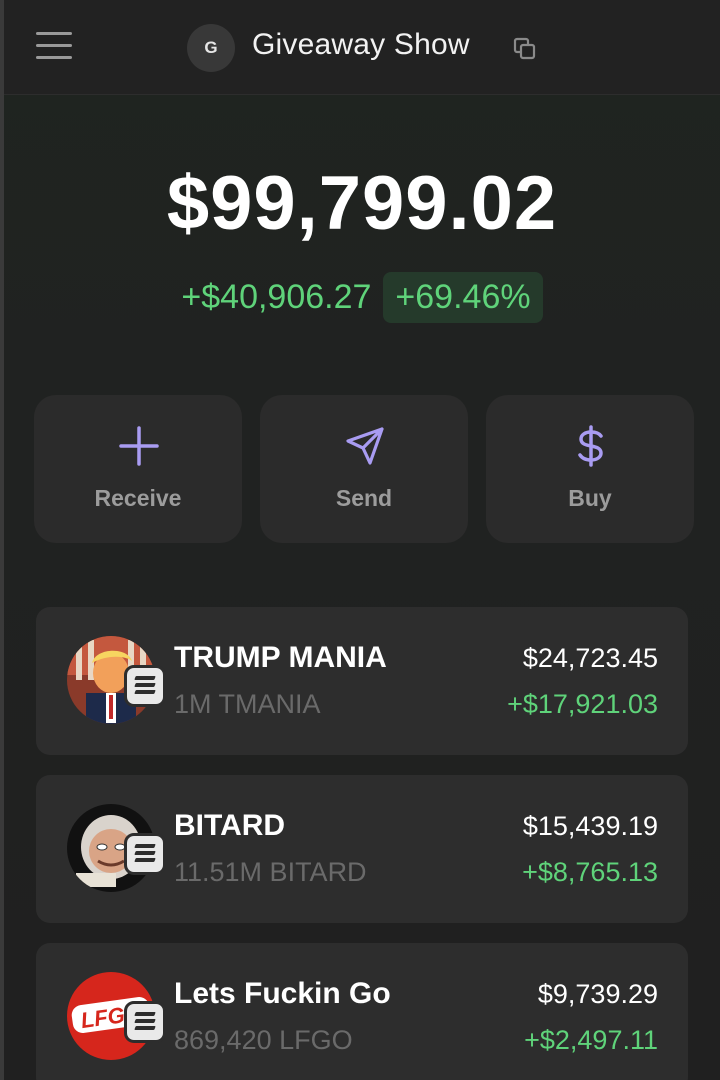 This screenshot has width=720, height=1080. Describe the element at coordinates (276, 297) in the screenshot. I see `change-amount: +$40,906.27` at that location.